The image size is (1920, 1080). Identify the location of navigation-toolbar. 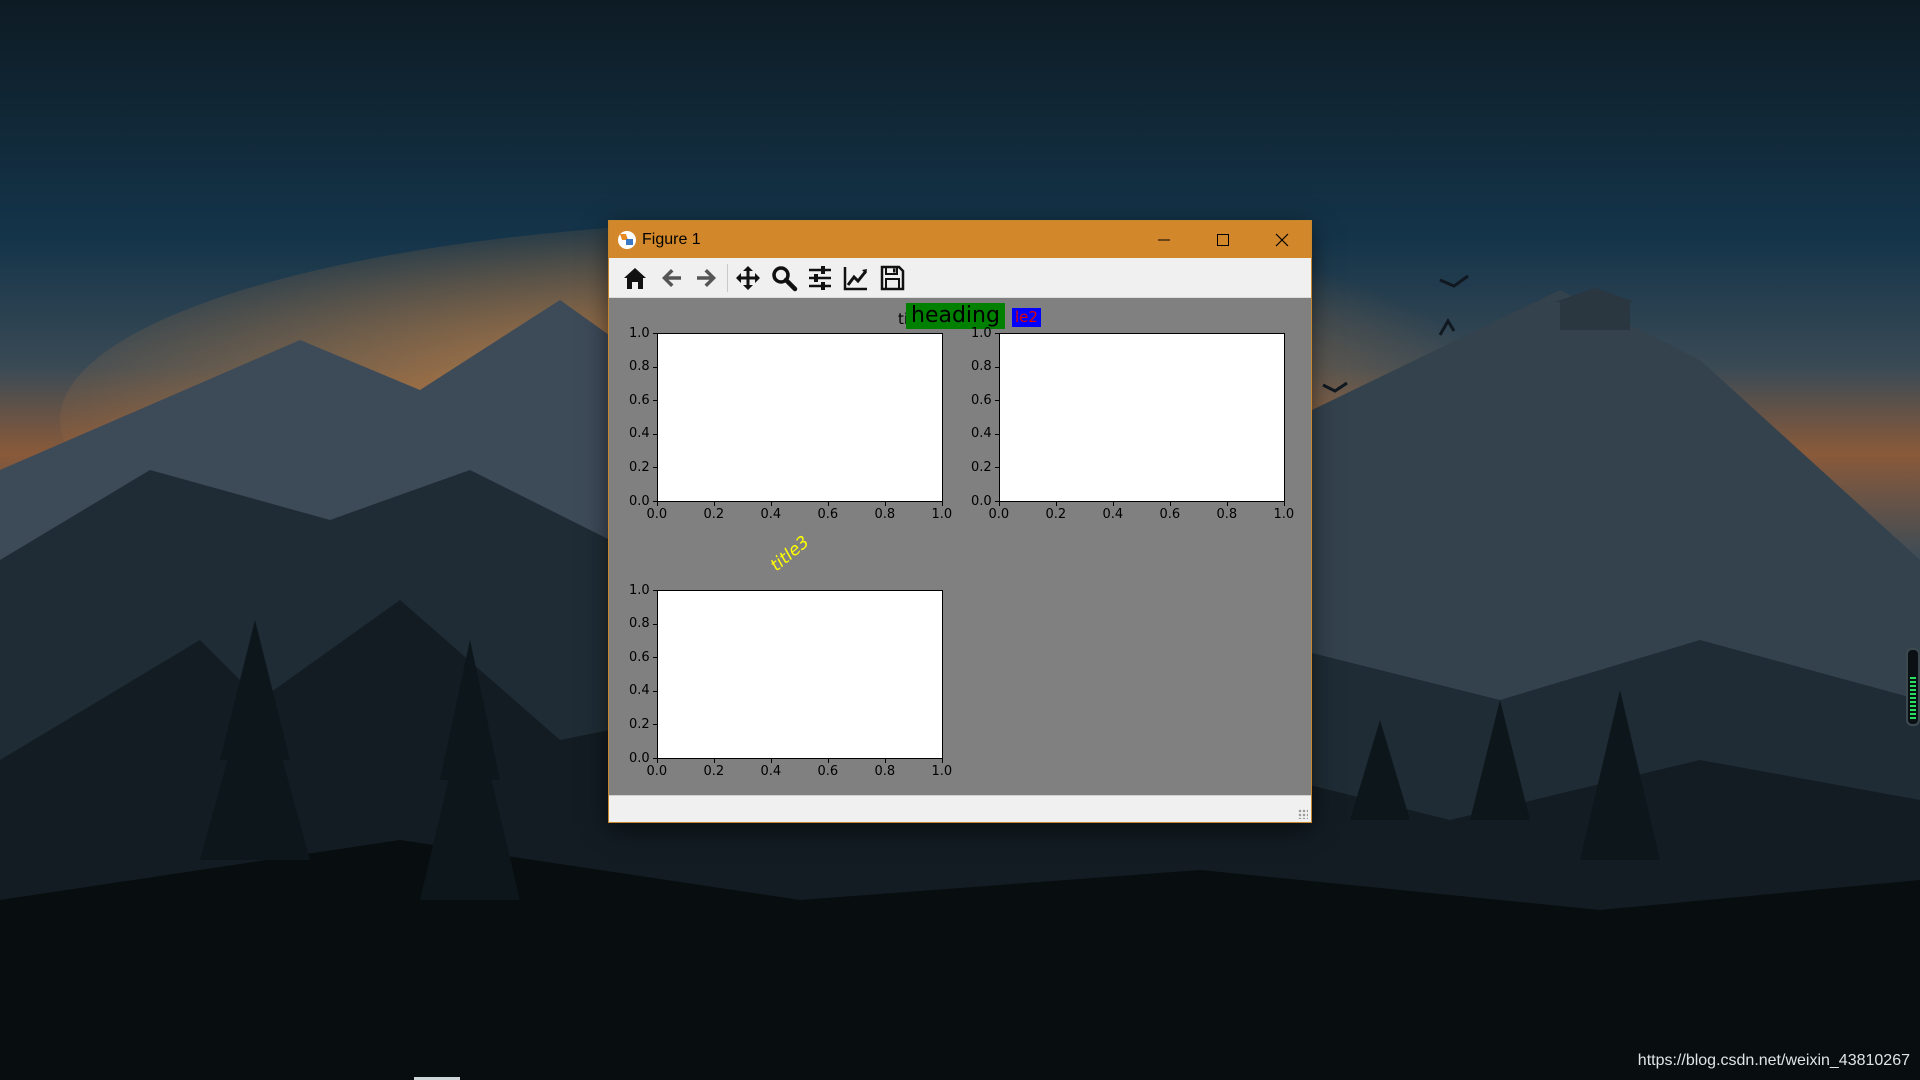
(960, 278).